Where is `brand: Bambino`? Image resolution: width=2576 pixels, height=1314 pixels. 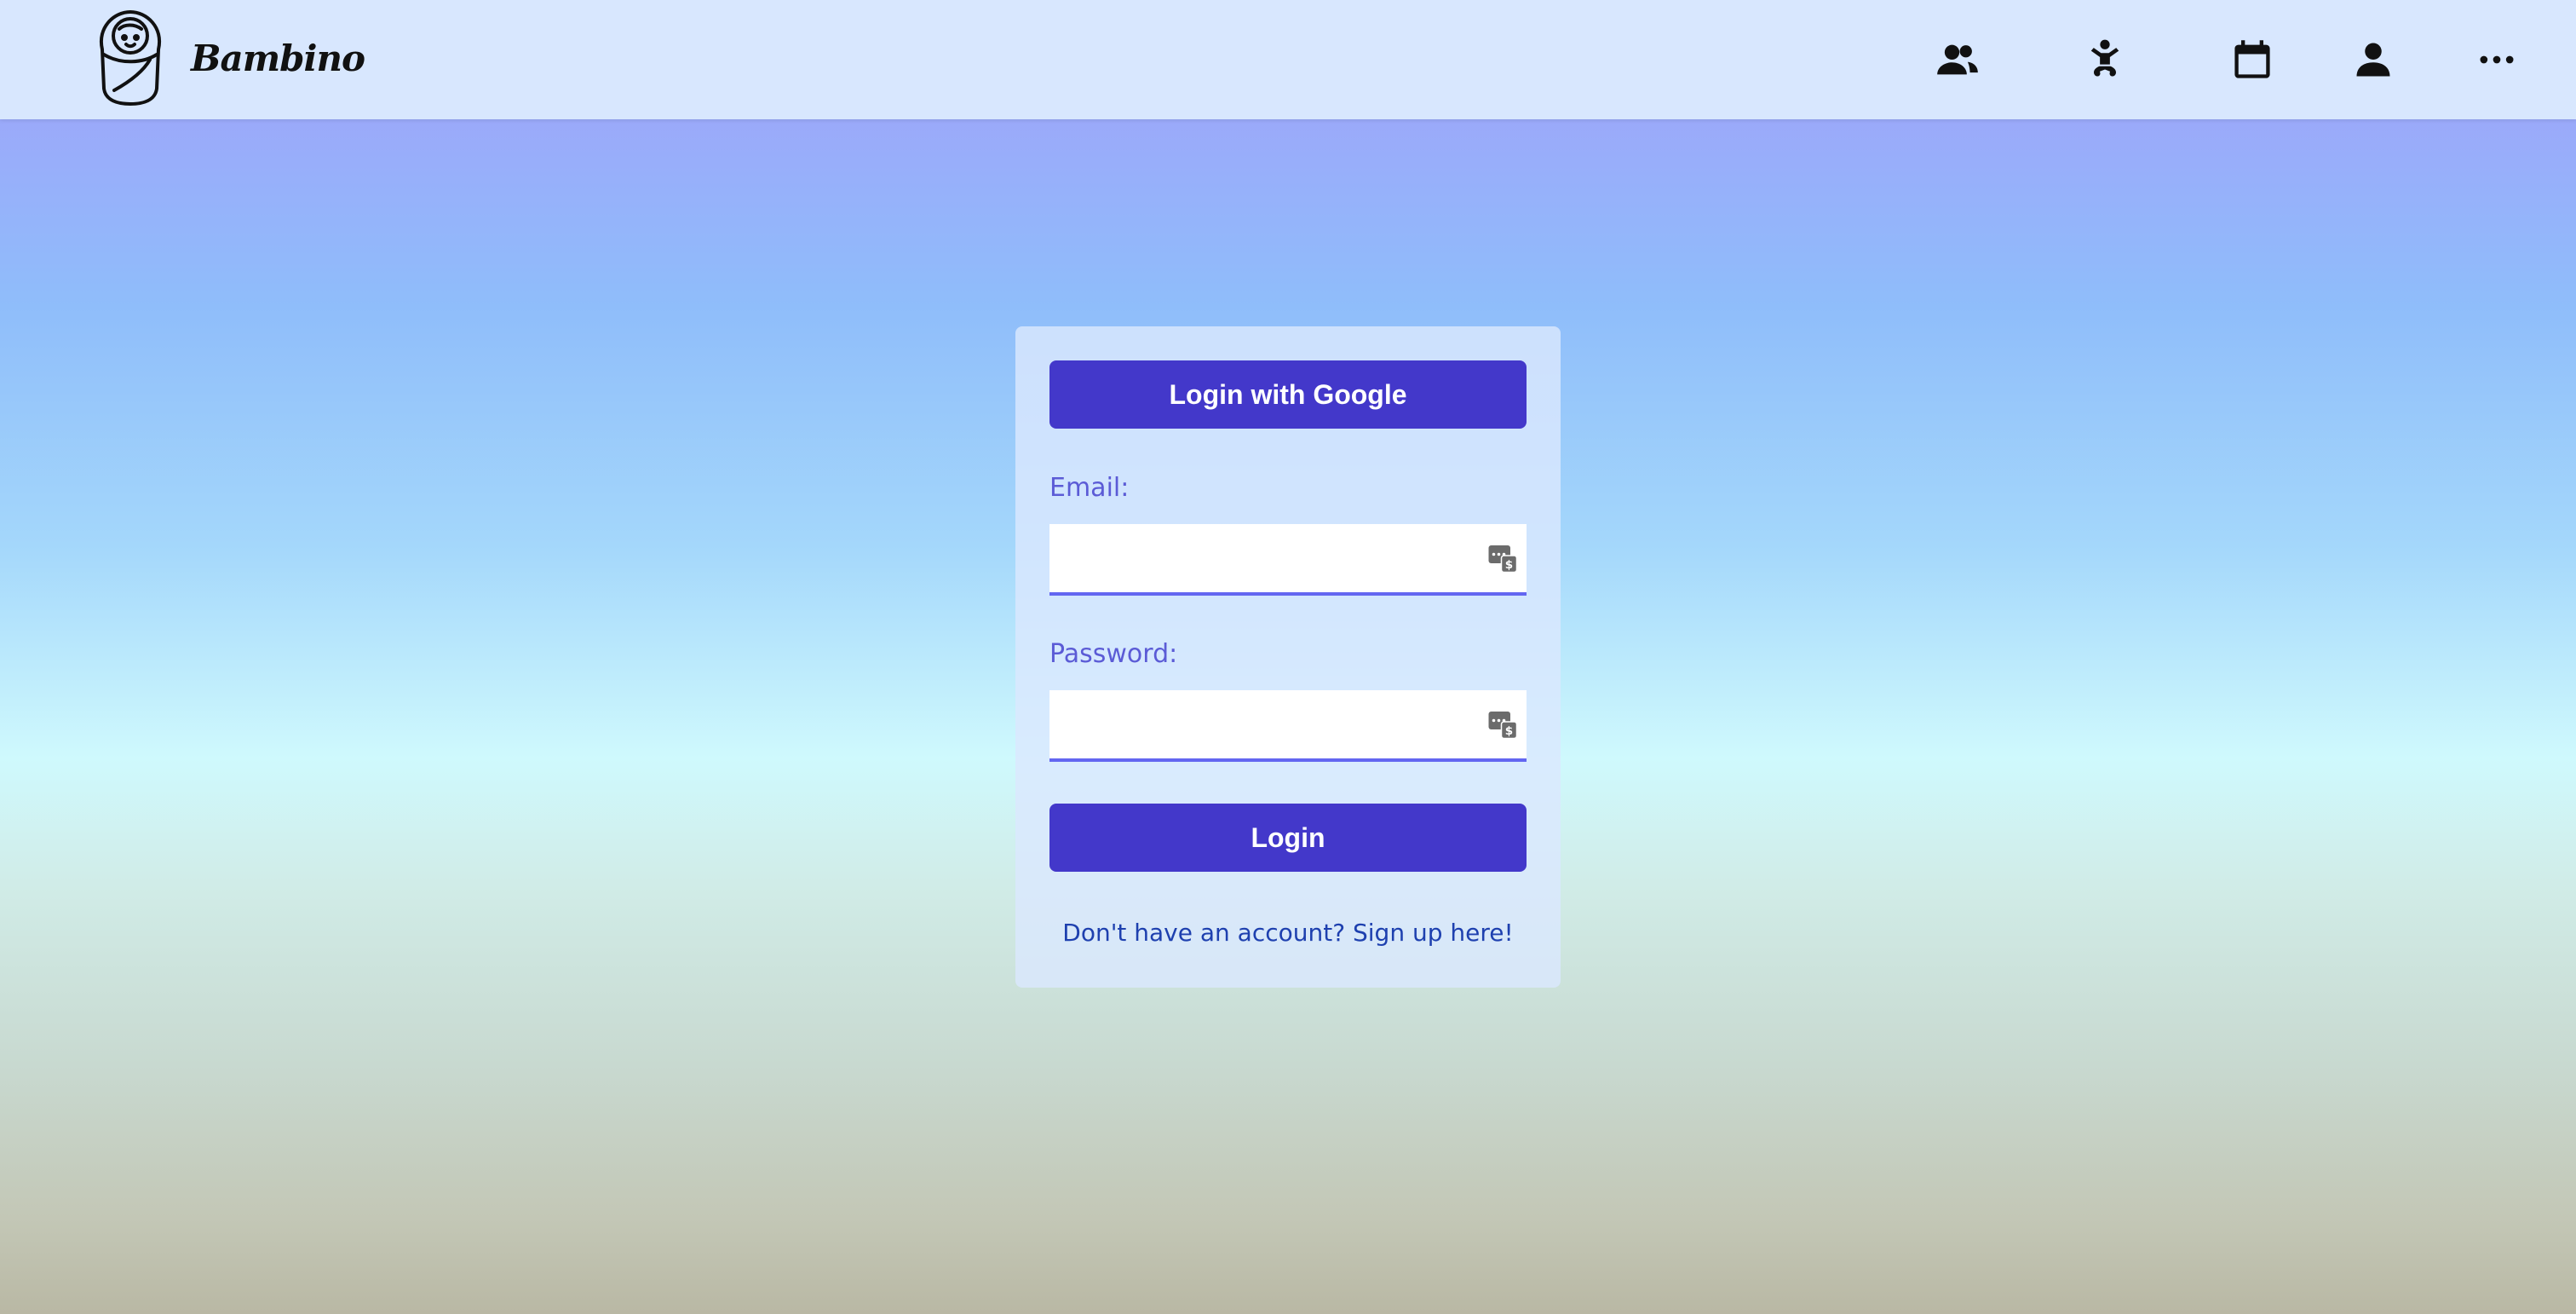 brand: Bambino is located at coordinates (230, 58).